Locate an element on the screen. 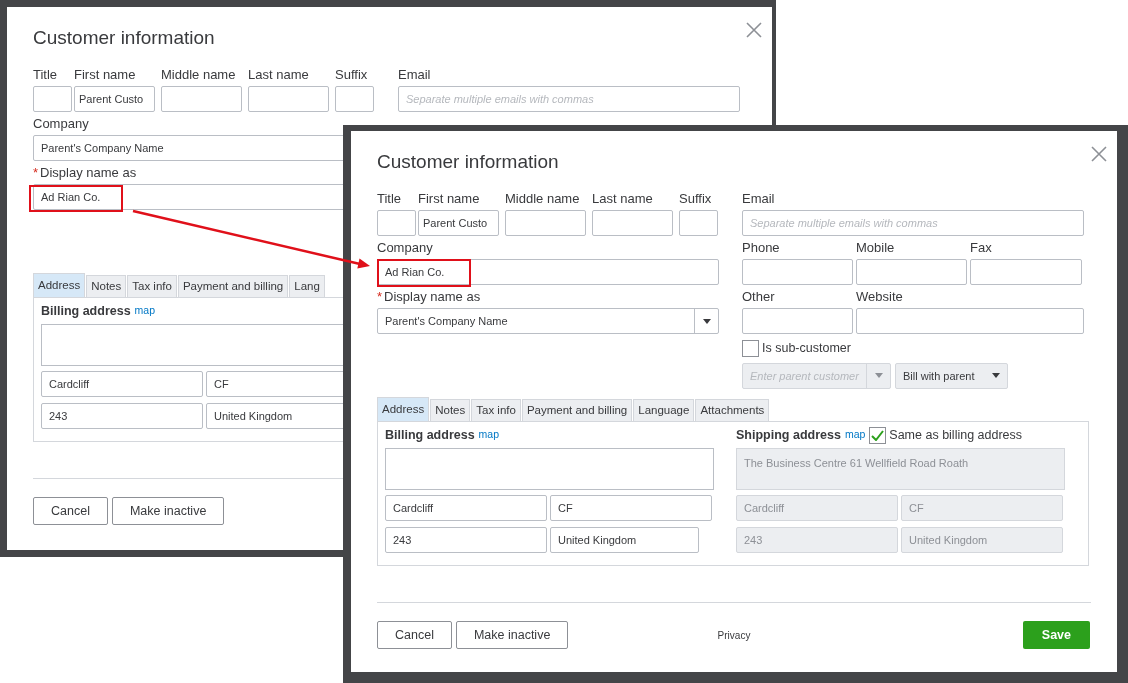 The image size is (1128, 683). field-label: Other is located at coordinates (758, 297).